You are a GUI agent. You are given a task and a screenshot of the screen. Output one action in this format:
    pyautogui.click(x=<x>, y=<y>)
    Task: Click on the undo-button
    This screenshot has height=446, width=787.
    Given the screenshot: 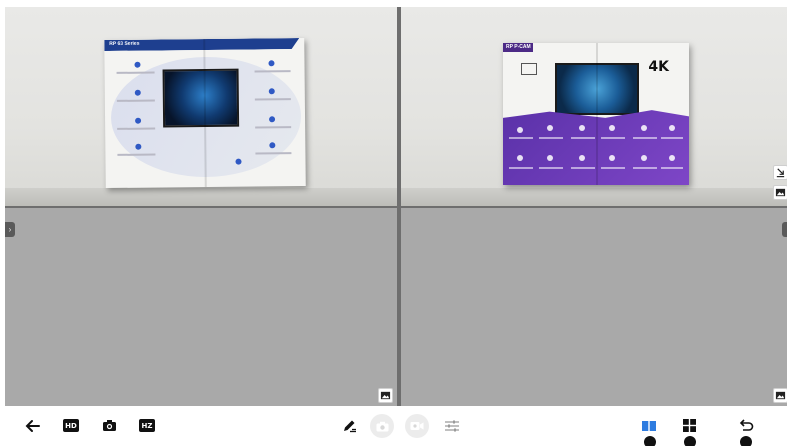 What is the action you would take?
    pyautogui.click(x=746, y=425)
    